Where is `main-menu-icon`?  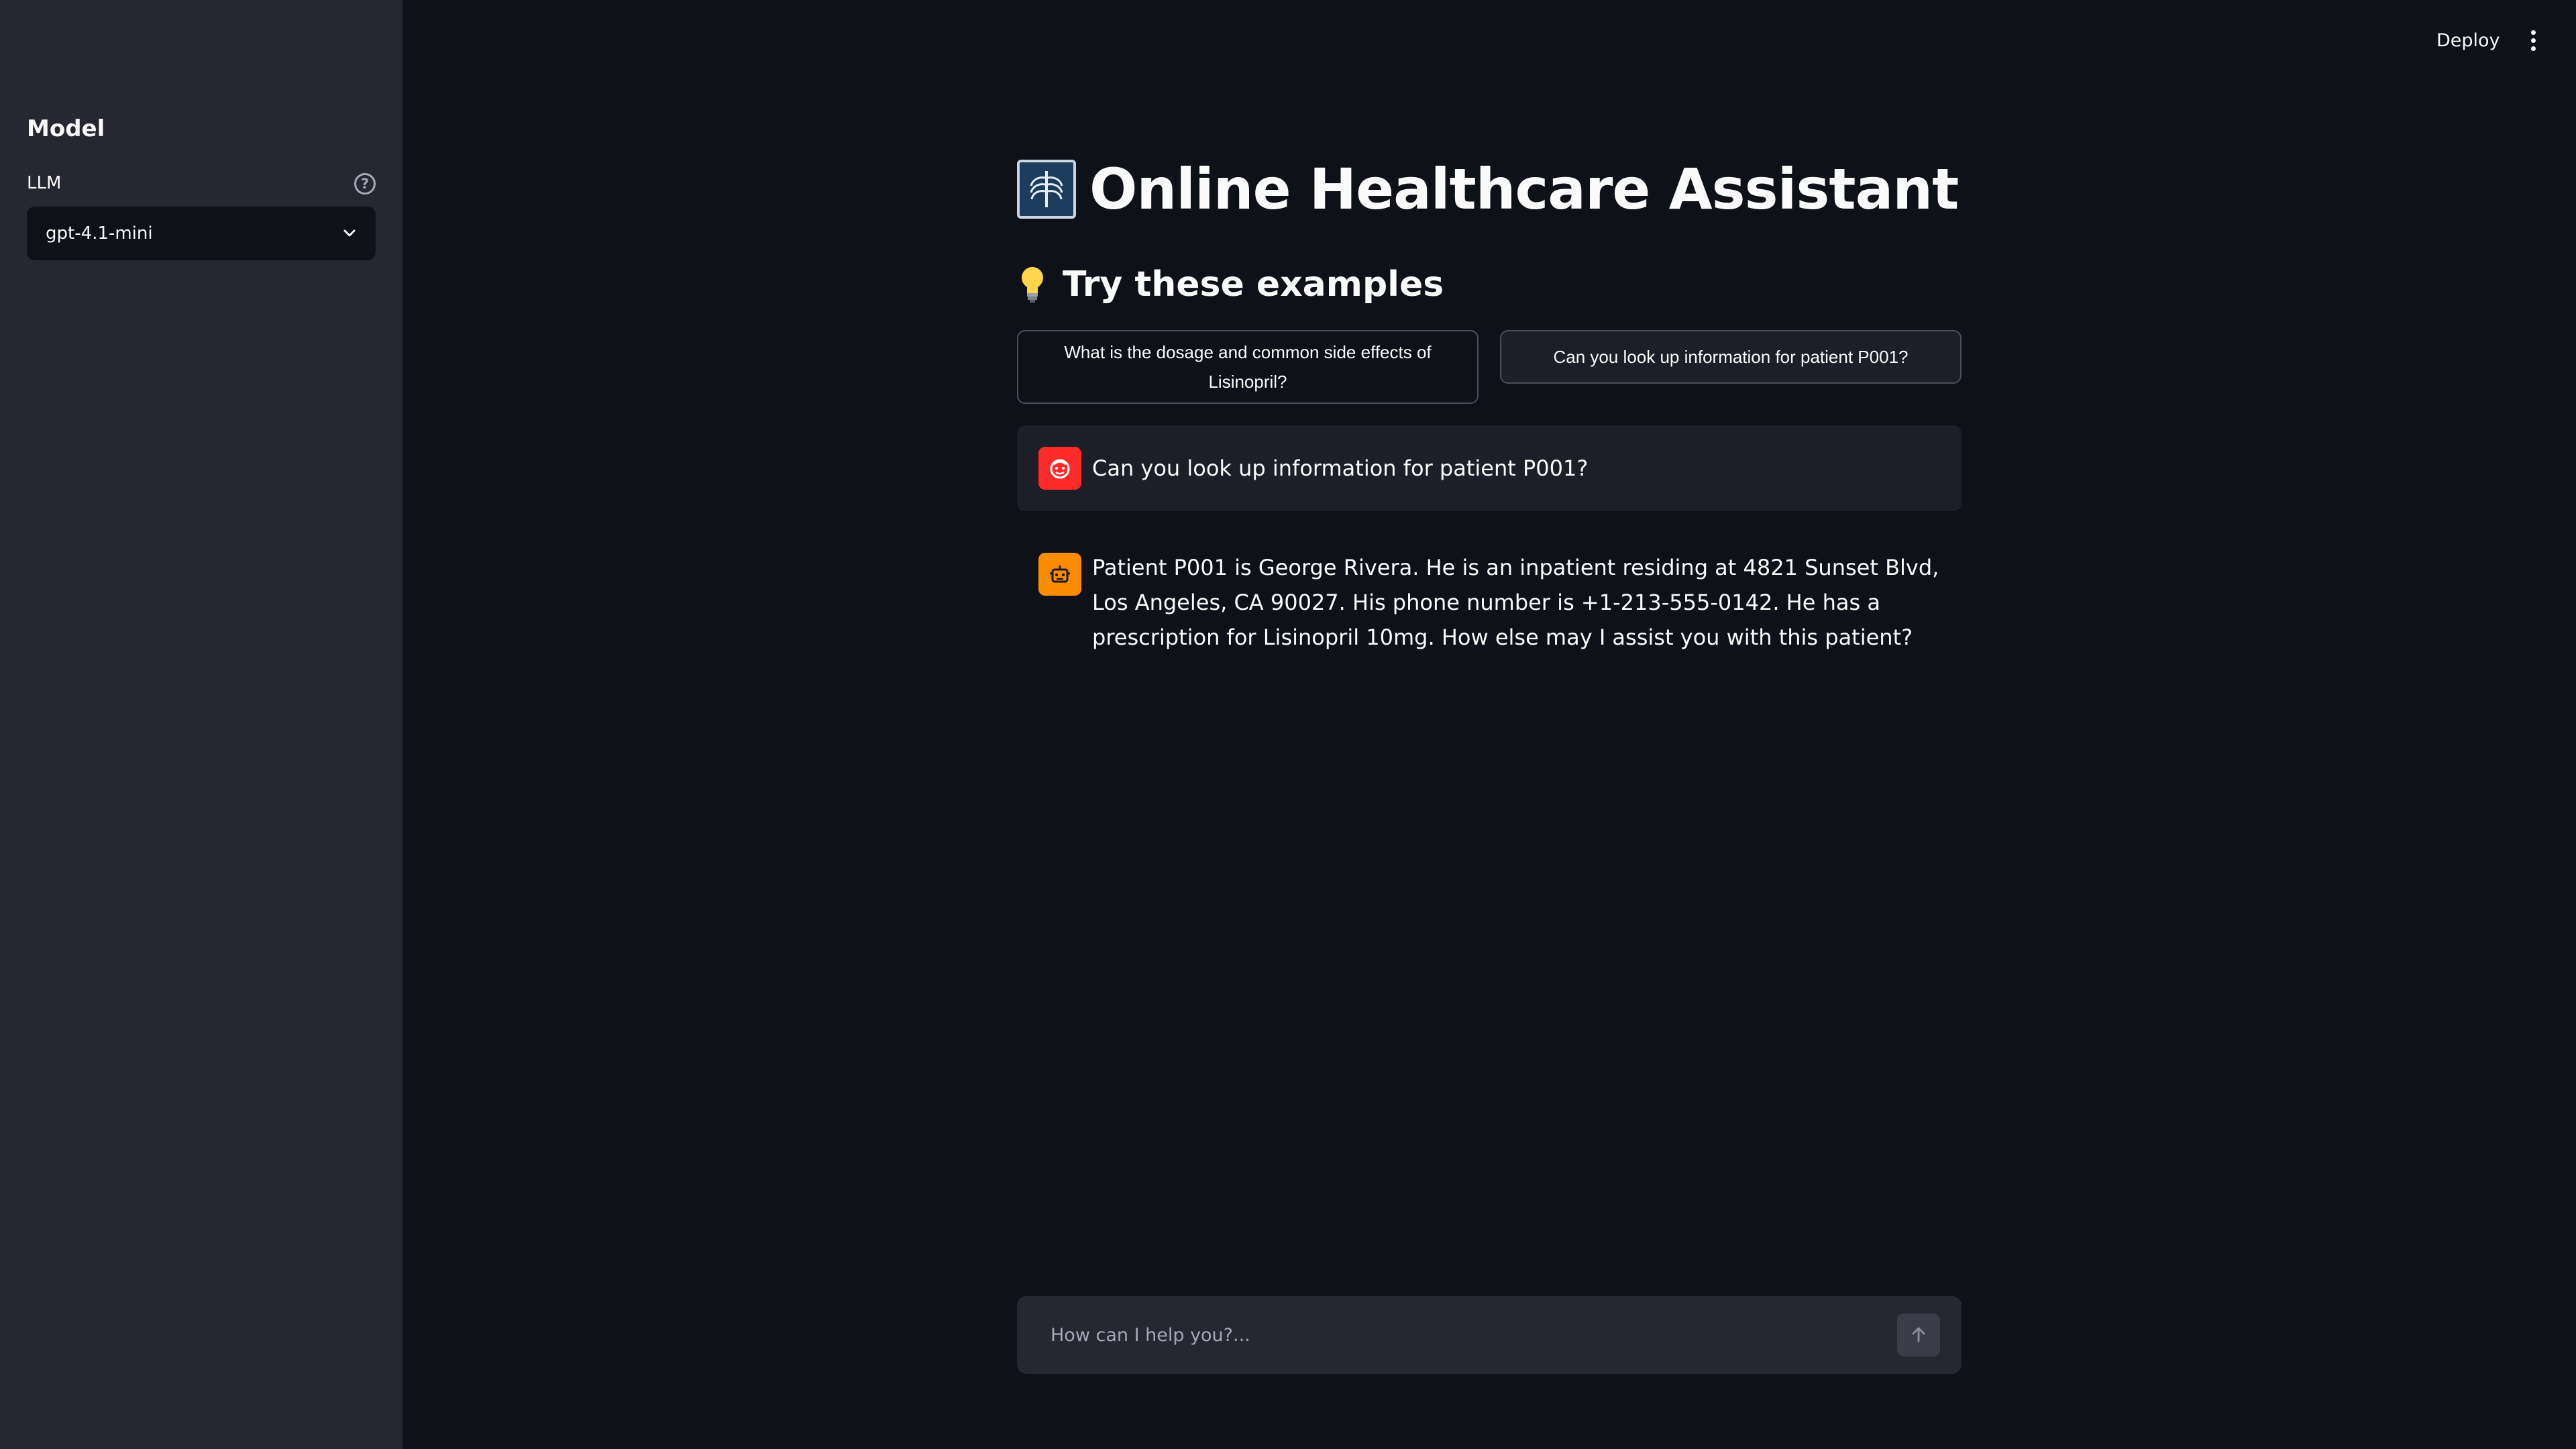
main-menu-icon is located at coordinates (2533, 40).